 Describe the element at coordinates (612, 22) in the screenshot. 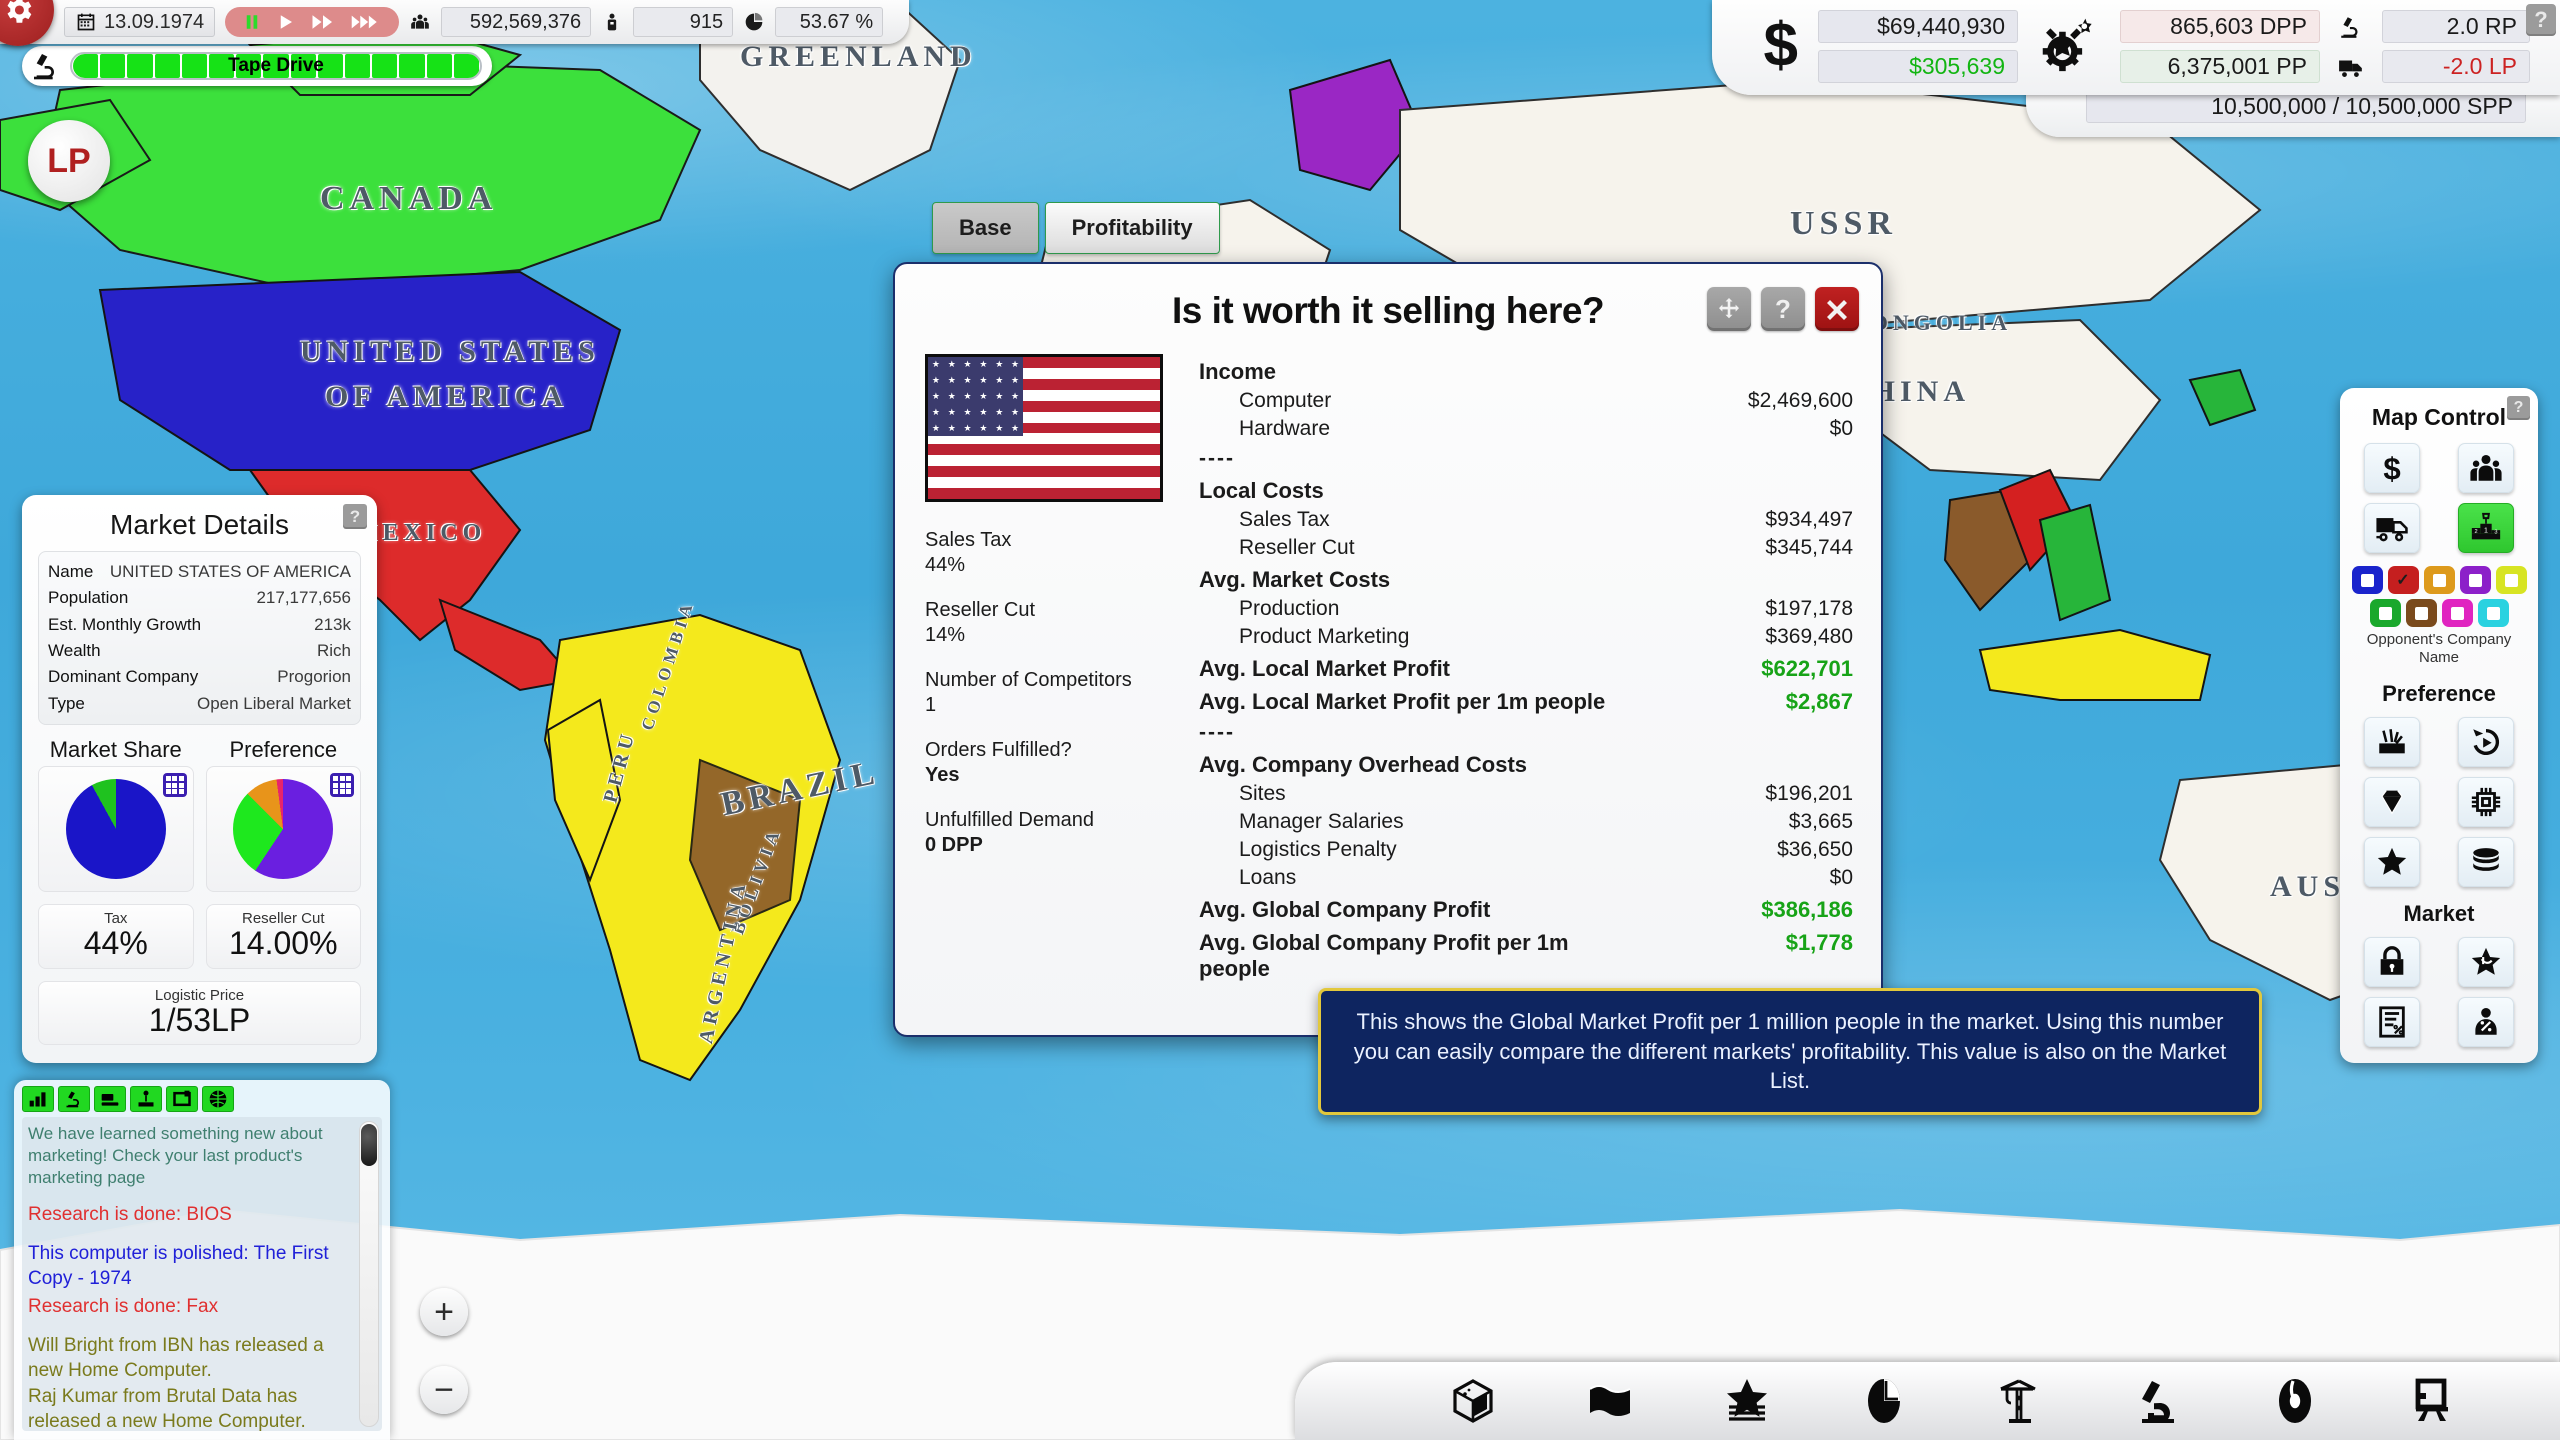

I see `employee-icon` at that location.